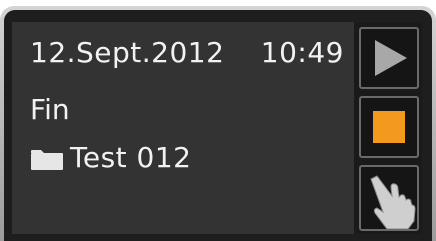 This screenshot has width=436, height=241. I want to click on date-label: 12.Sept.2012, so click(127, 52).